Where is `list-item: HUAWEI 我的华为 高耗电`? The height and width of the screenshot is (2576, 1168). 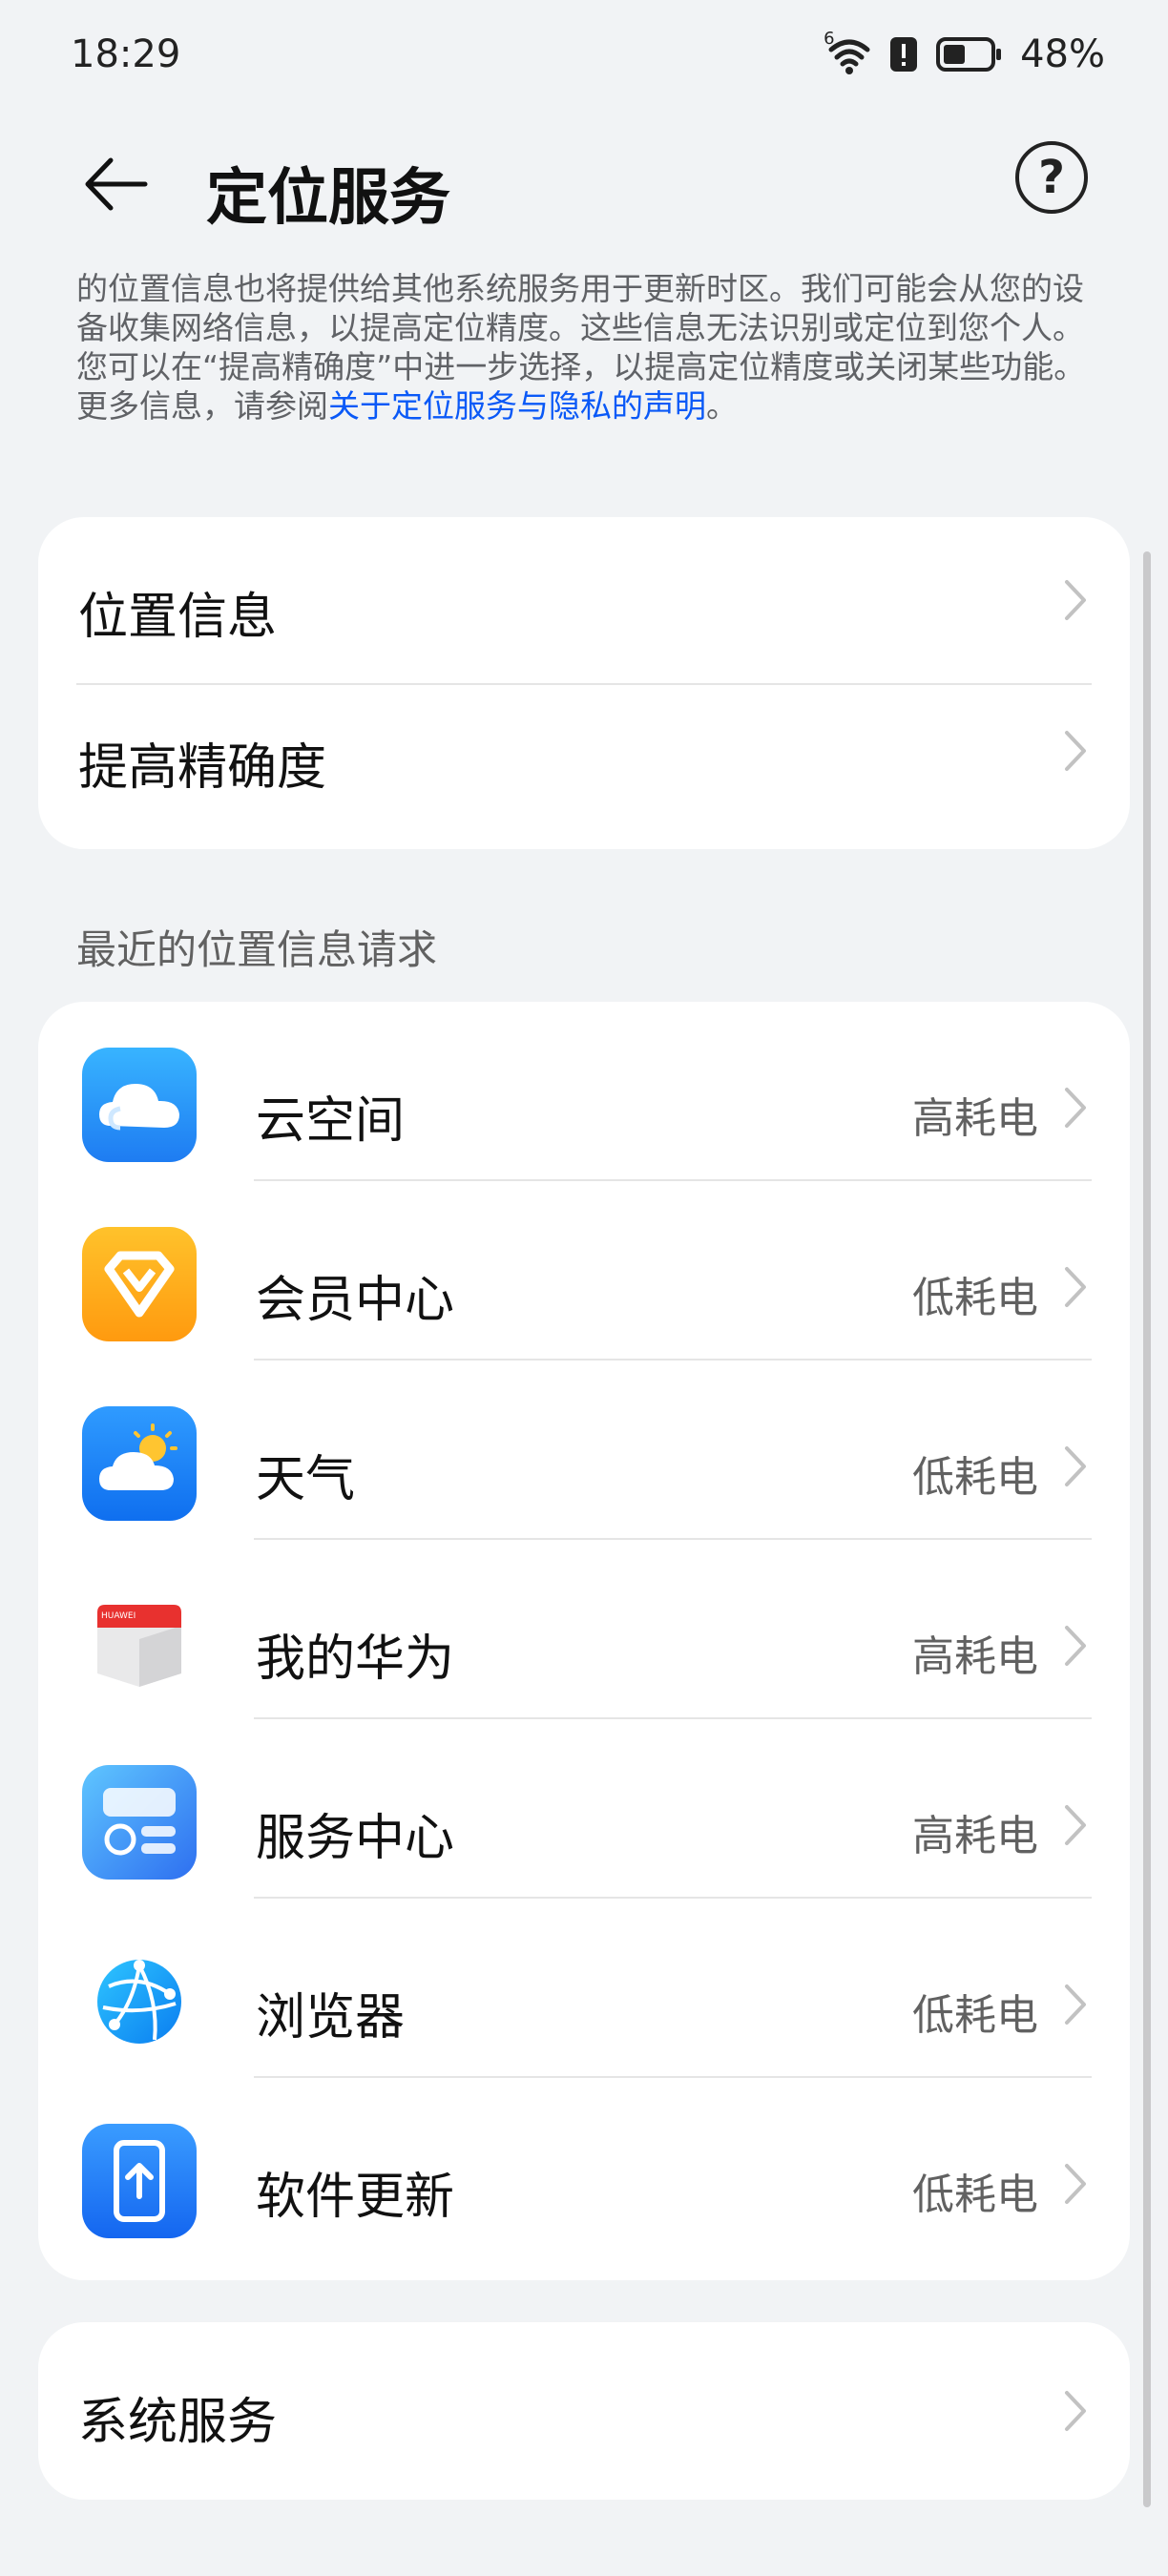 list-item: HUAWEI 我的华为 高耗电 is located at coordinates (584, 1629).